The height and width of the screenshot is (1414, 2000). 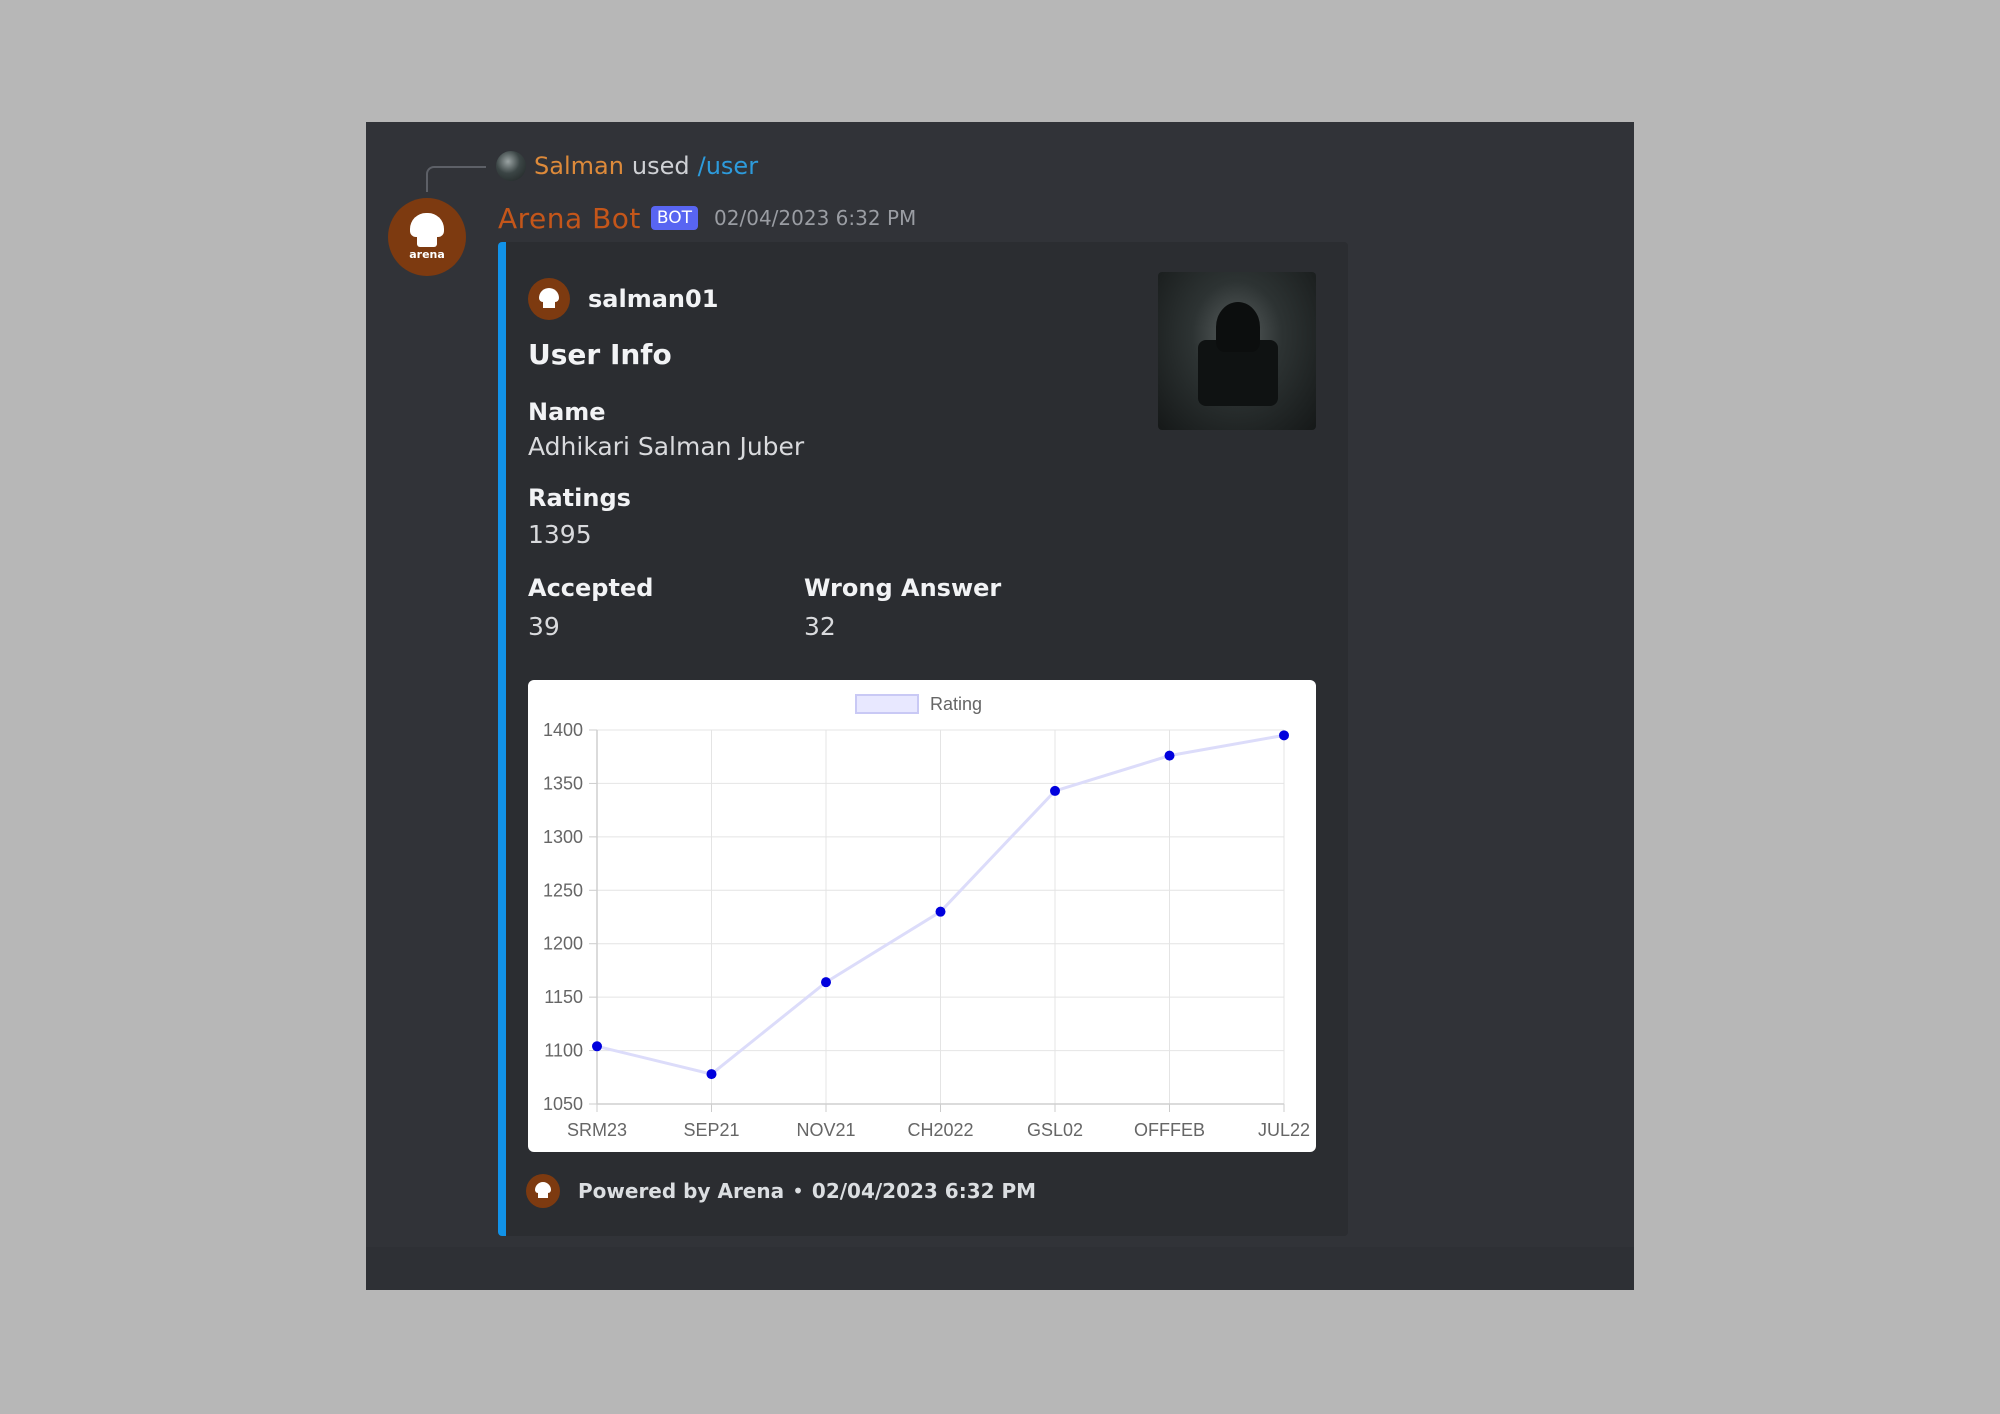 What do you see at coordinates (563, 997) in the screenshot?
I see `y-tick-label: 1150` at bounding box center [563, 997].